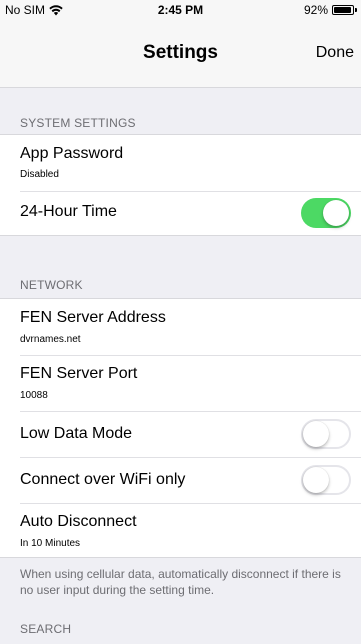 The height and width of the screenshot is (644, 361). What do you see at coordinates (72, 153) in the screenshot?
I see `app-password-label: App Password` at bounding box center [72, 153].